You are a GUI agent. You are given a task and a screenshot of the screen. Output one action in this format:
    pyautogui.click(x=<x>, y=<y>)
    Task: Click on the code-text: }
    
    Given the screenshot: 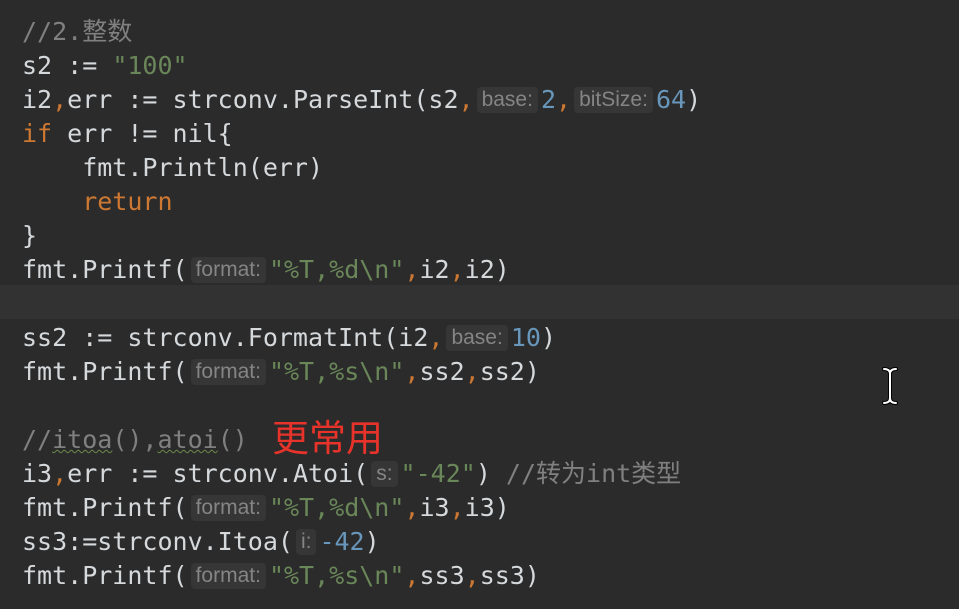 What is the action you would take?
    pyautogui.click(x=30, y=235)
    